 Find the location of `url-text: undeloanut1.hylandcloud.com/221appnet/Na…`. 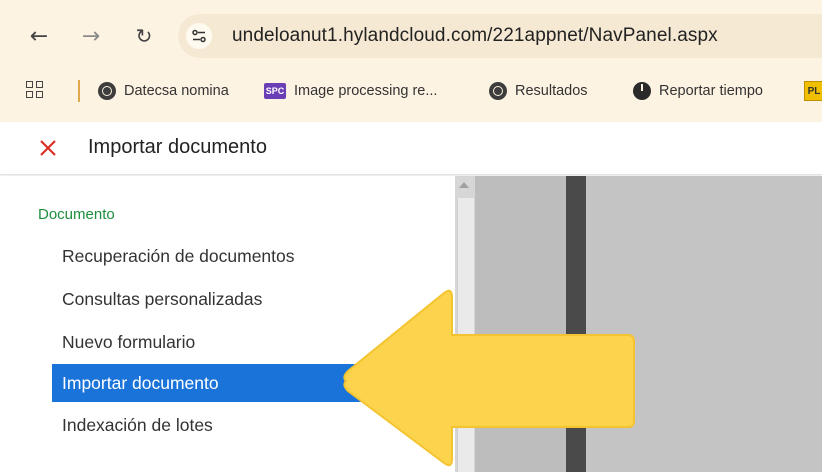

url-text: undeloanut1.hylandcloud.com/221appnet/Na… is located at coordinates (475, 36).